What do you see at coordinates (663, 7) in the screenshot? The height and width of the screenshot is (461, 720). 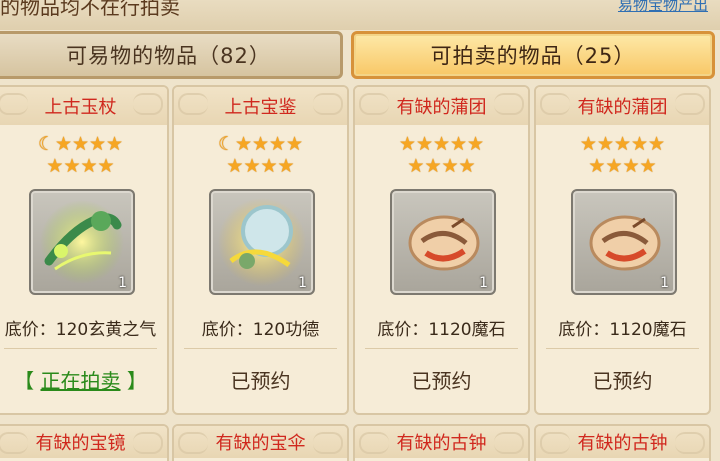 I see `source-link: 易物宝物产出` at bounding box center [663, 7].